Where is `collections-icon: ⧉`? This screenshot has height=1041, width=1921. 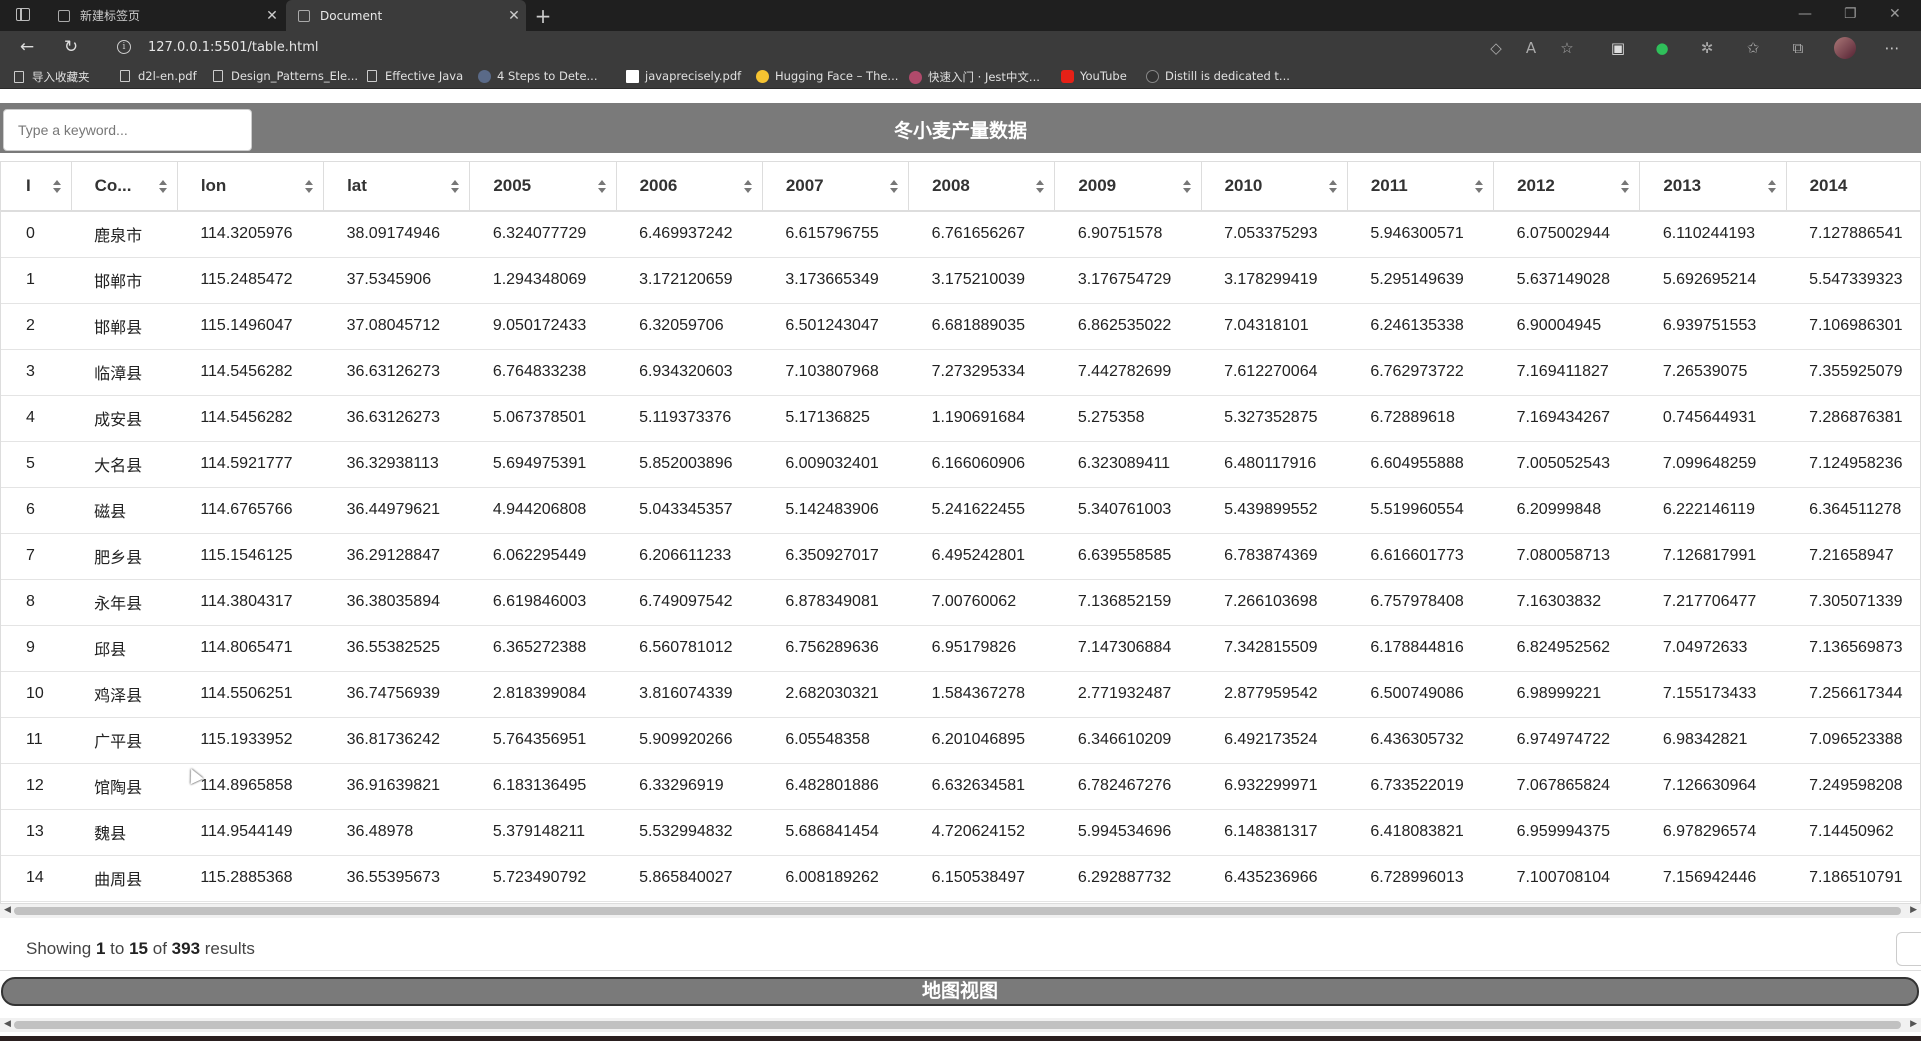 collections-icon: ⧉ is located at coordinates (1798, 48).